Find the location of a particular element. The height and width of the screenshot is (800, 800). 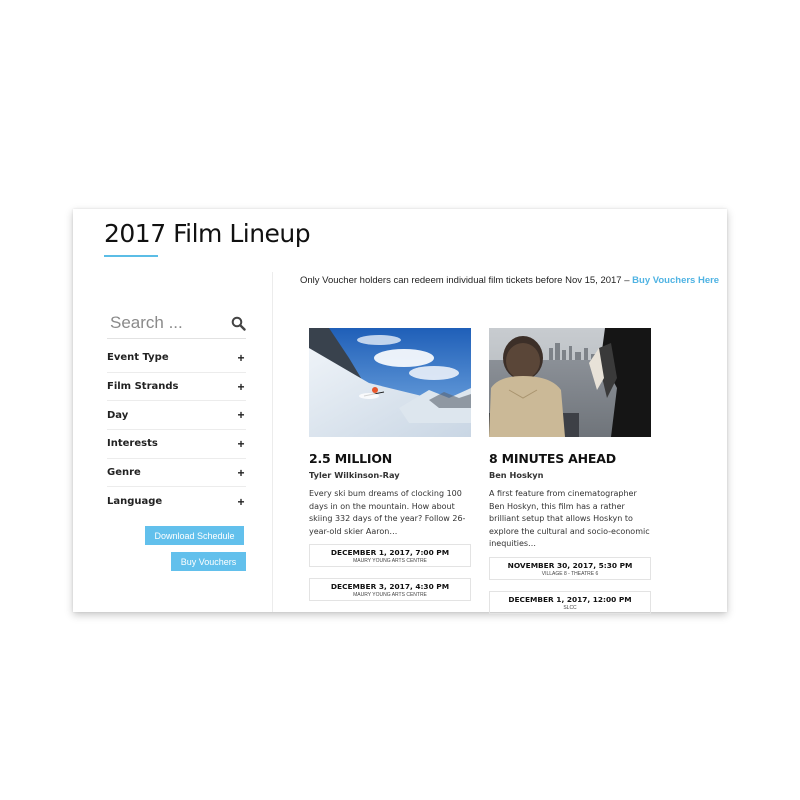

filter-label: Genre is located at coordinates (124, 473).